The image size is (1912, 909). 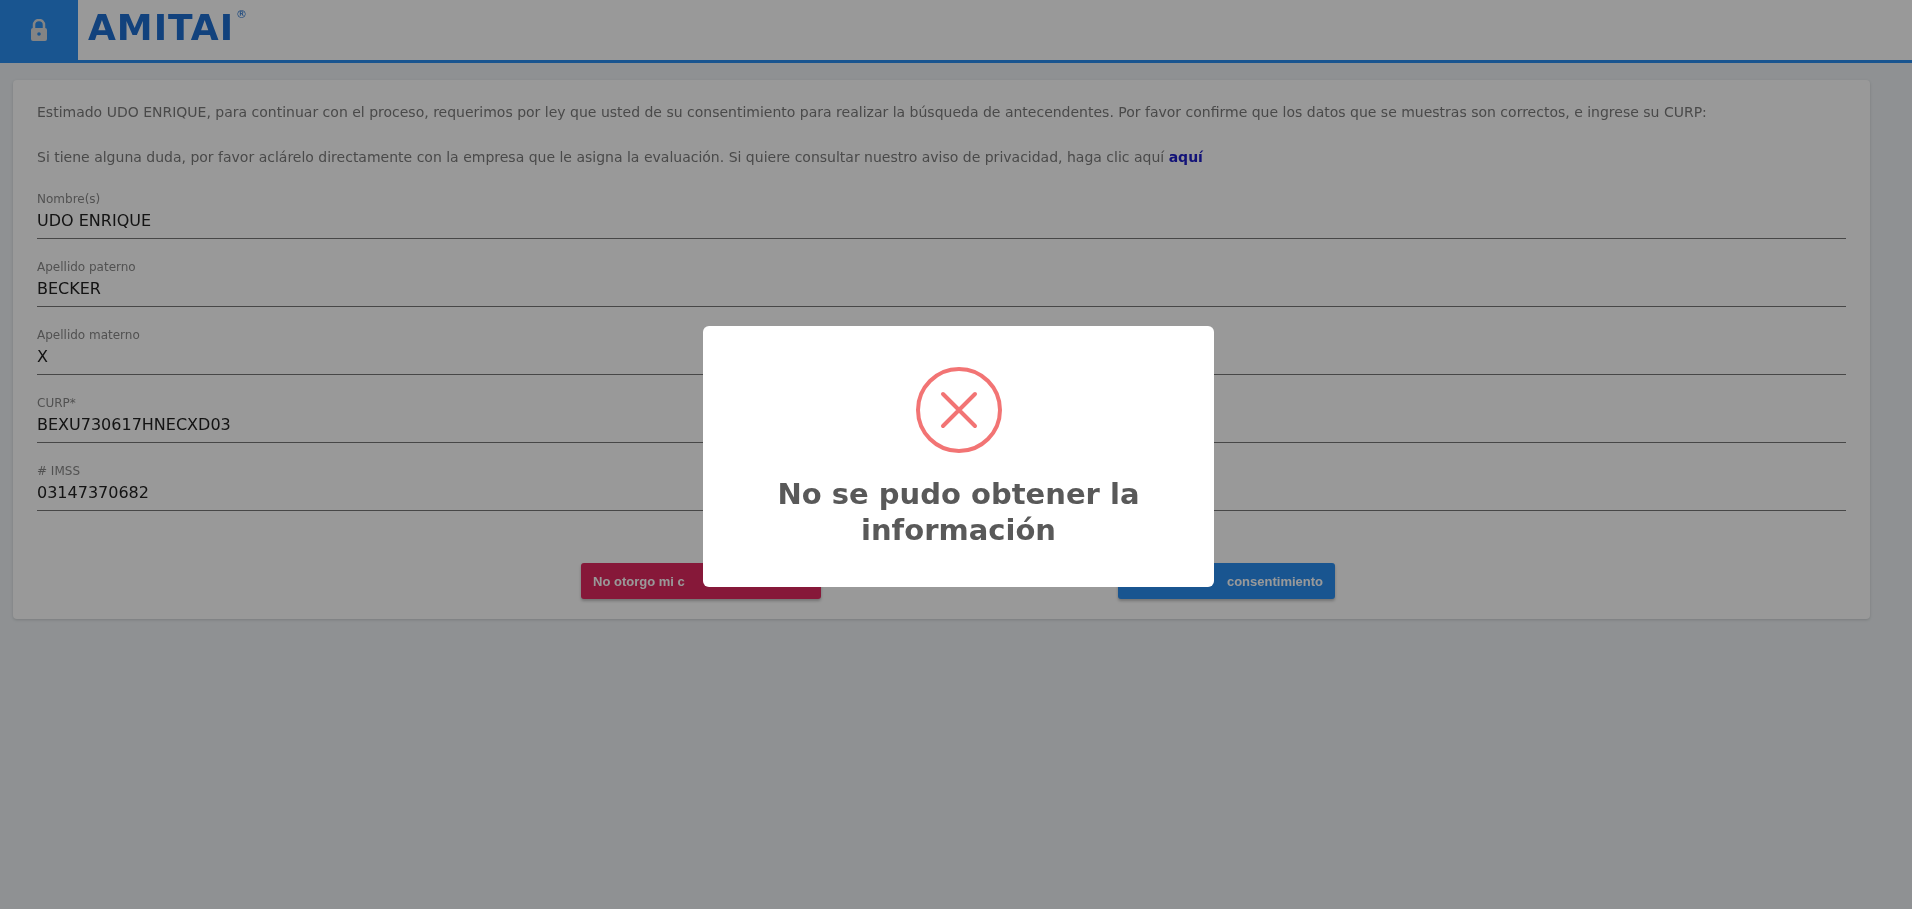 I want to click on text-field: Apellido paterno BECKER, so click(x=941, y=283).